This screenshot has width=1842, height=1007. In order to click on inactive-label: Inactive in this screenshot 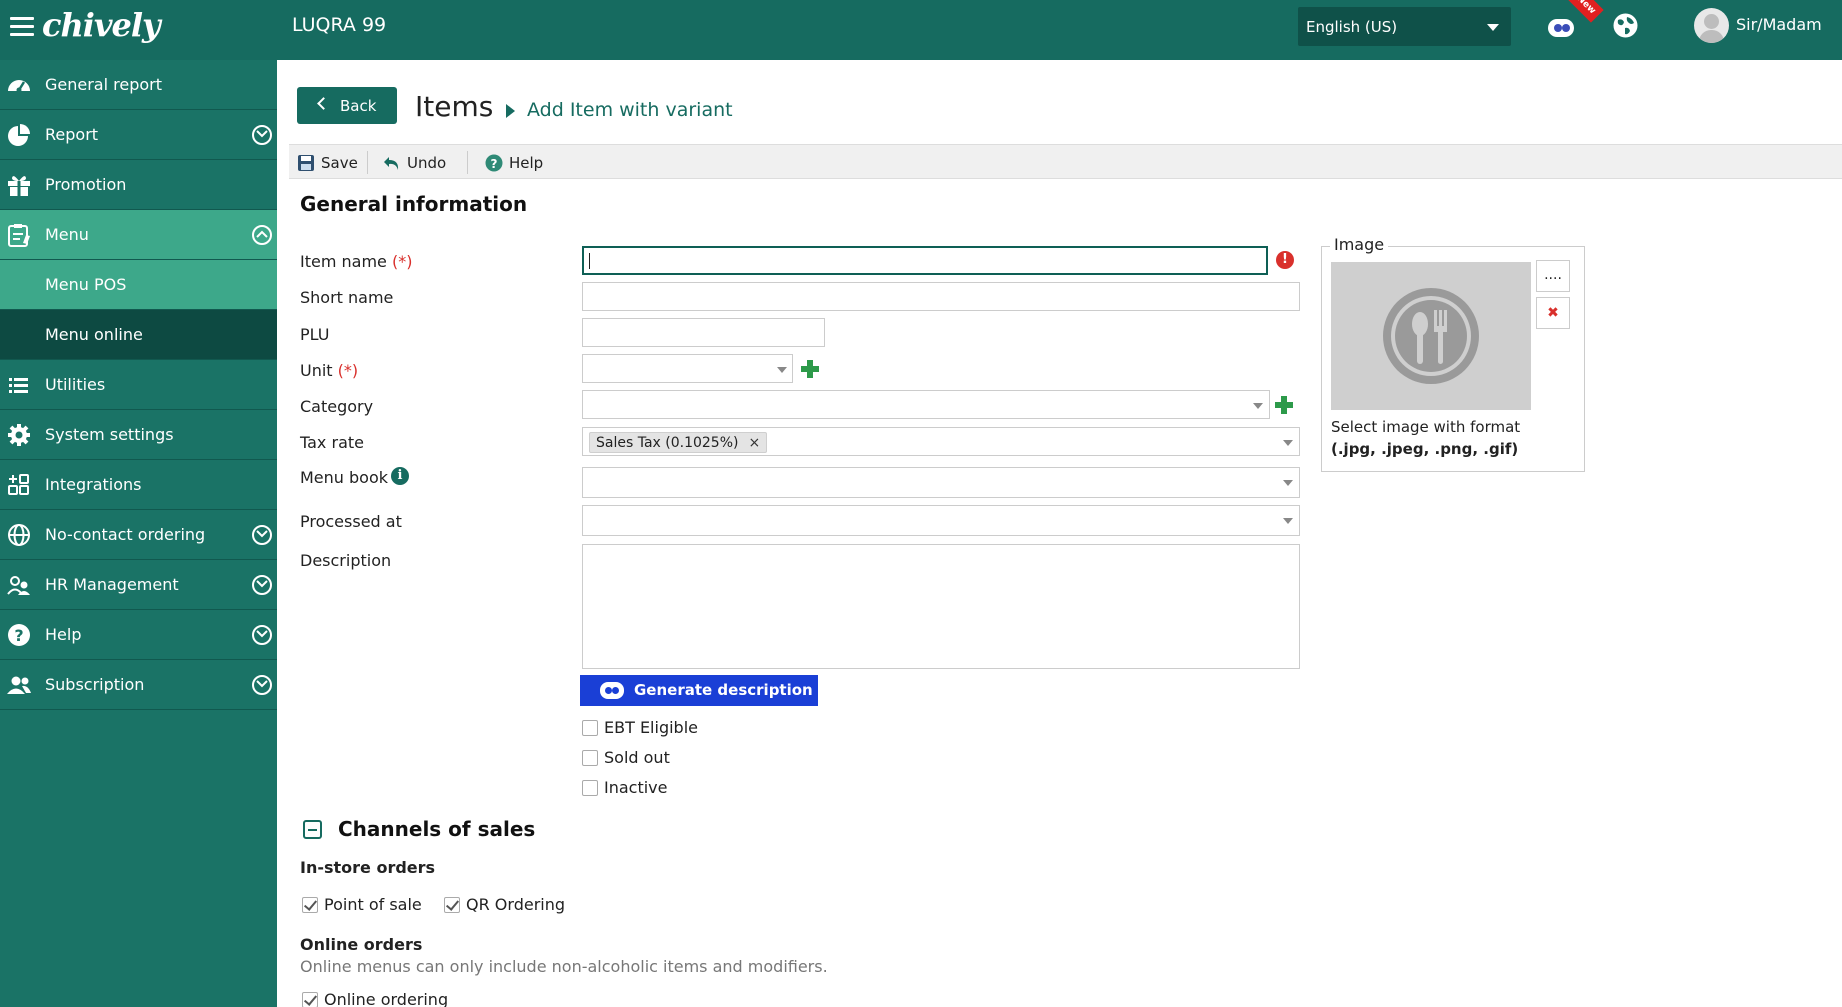, I will do `click(636, 787)`.